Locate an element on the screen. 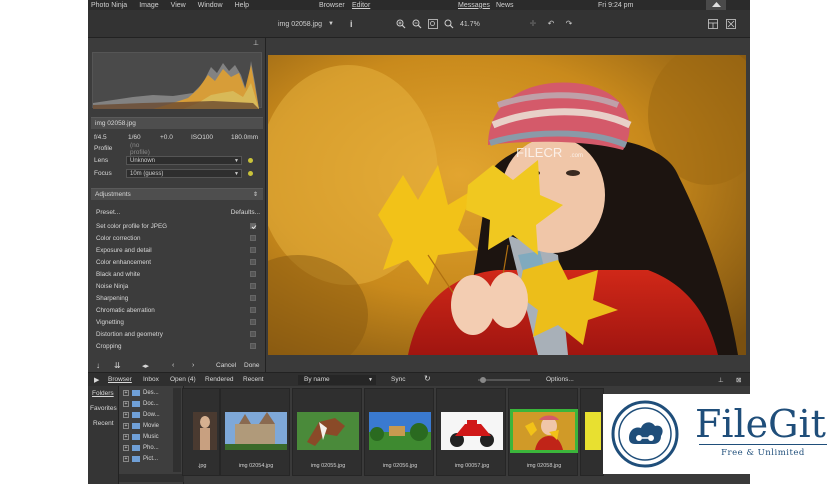 Image resolution: width=836 pixels, height=484 pixels. messages-link: Messages is located at coordinates (474, 5).